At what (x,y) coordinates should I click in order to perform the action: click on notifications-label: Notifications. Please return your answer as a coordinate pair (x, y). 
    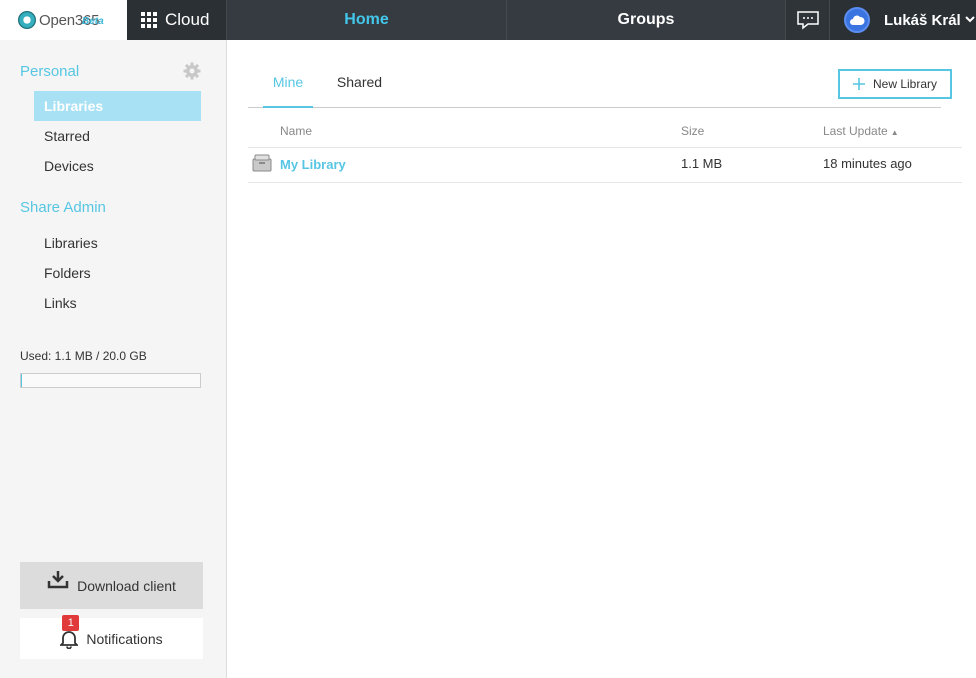
    Looking at the image, I should click on (124, 638).